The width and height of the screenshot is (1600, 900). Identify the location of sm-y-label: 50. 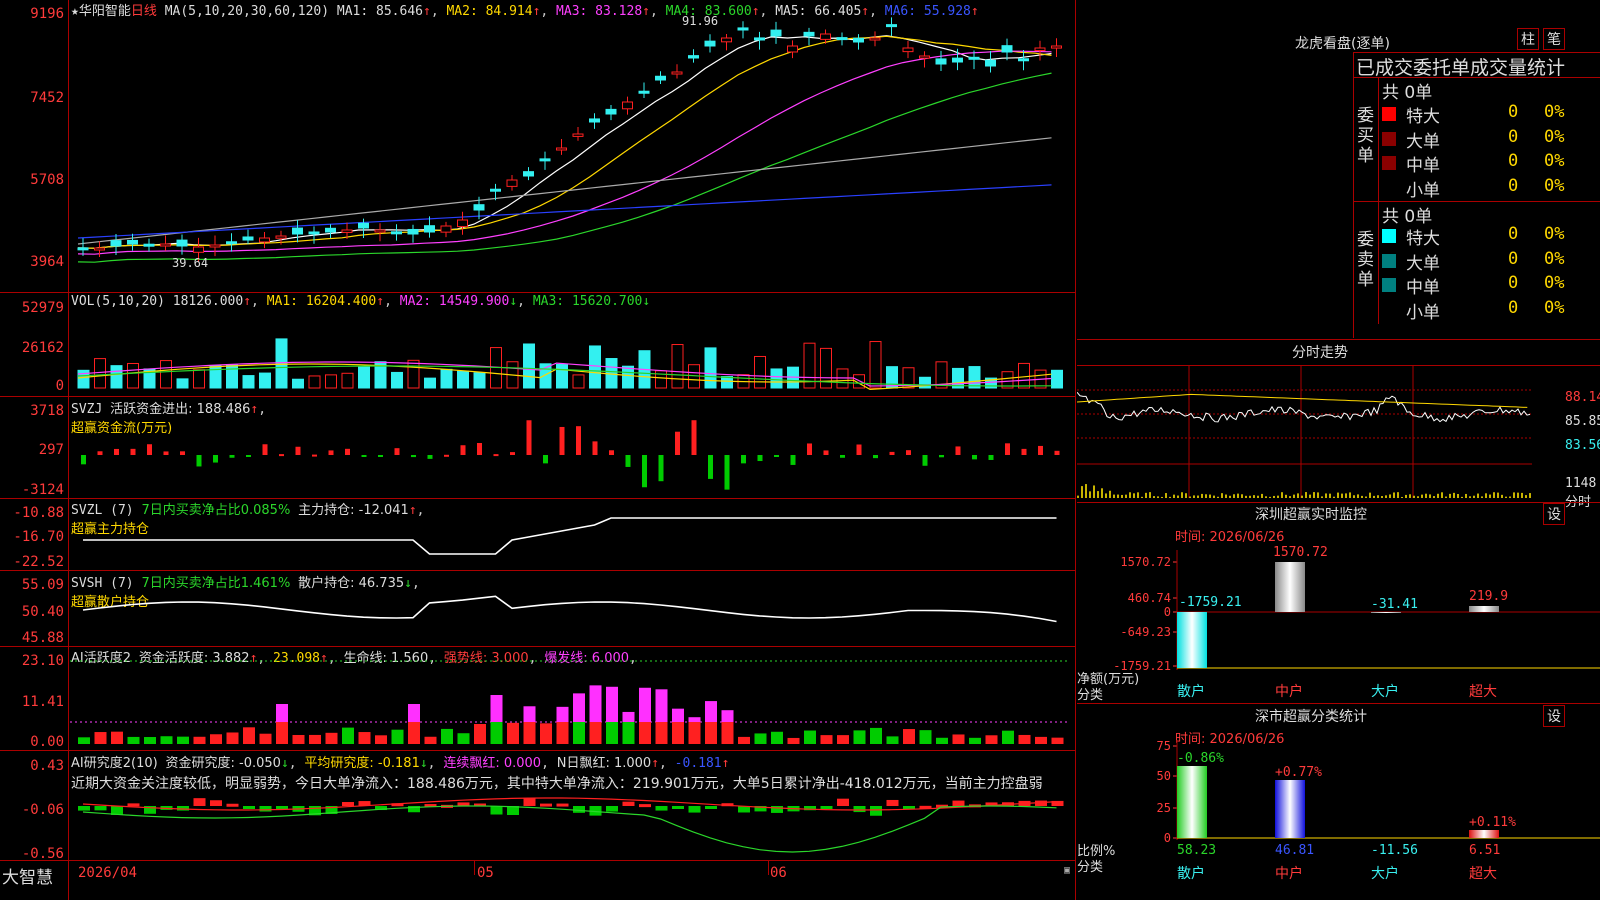
(1164, 776).